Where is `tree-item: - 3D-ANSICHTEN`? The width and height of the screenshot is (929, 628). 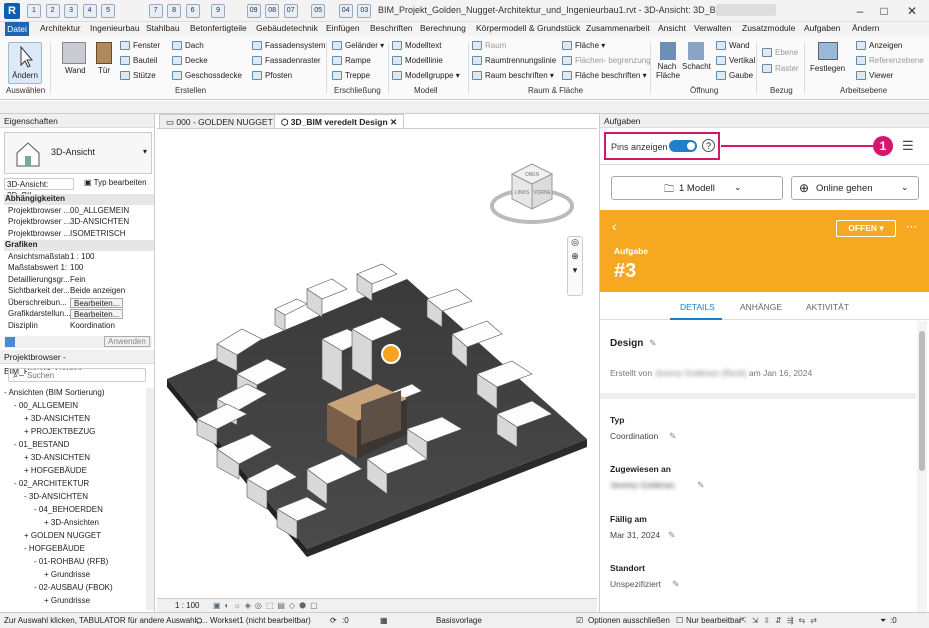 tree-item: - 3D-ANSICHTEN is located at coordinates (56, 496).